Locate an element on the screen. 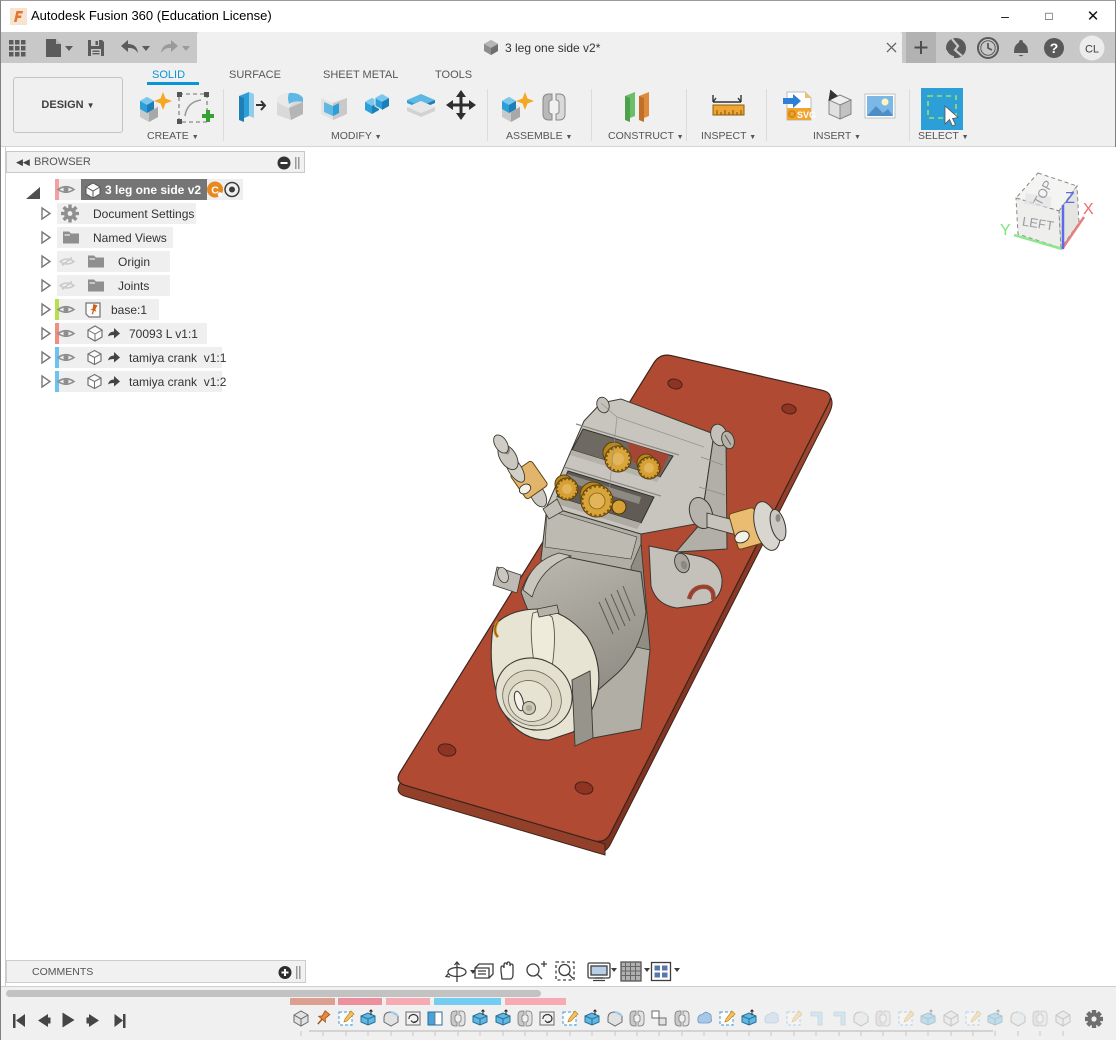 The image size is (1116, 1040). svg-text: CL is located at coordinates (1092, 50).